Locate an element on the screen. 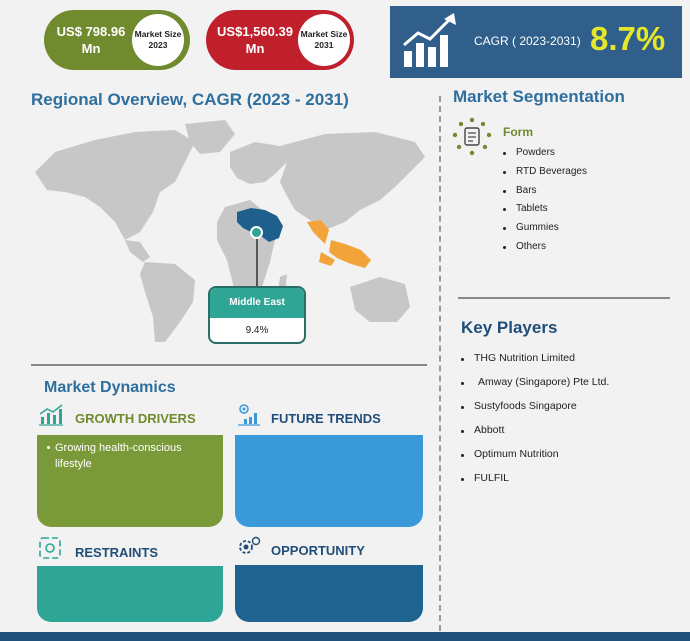 The image size is (690, 641). key-player-item: Amway (Singapore) Pte Ltd. is located at coordinates (544, 382).